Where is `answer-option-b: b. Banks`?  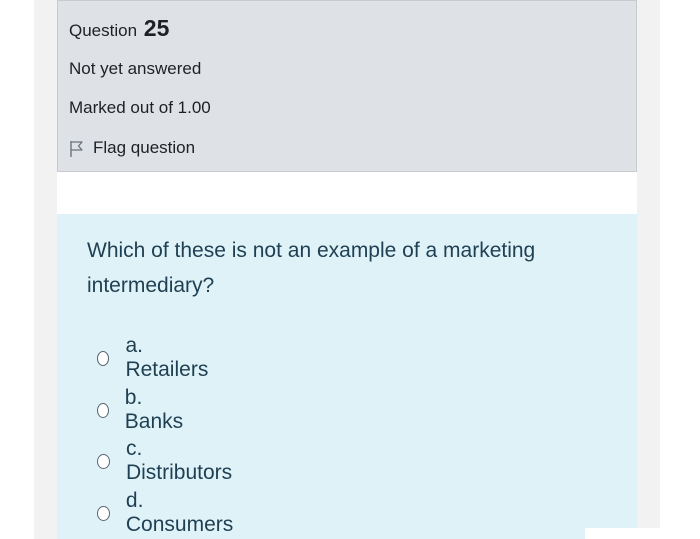 answer-option-b: b. Banks is located at coordinates (141, 410).